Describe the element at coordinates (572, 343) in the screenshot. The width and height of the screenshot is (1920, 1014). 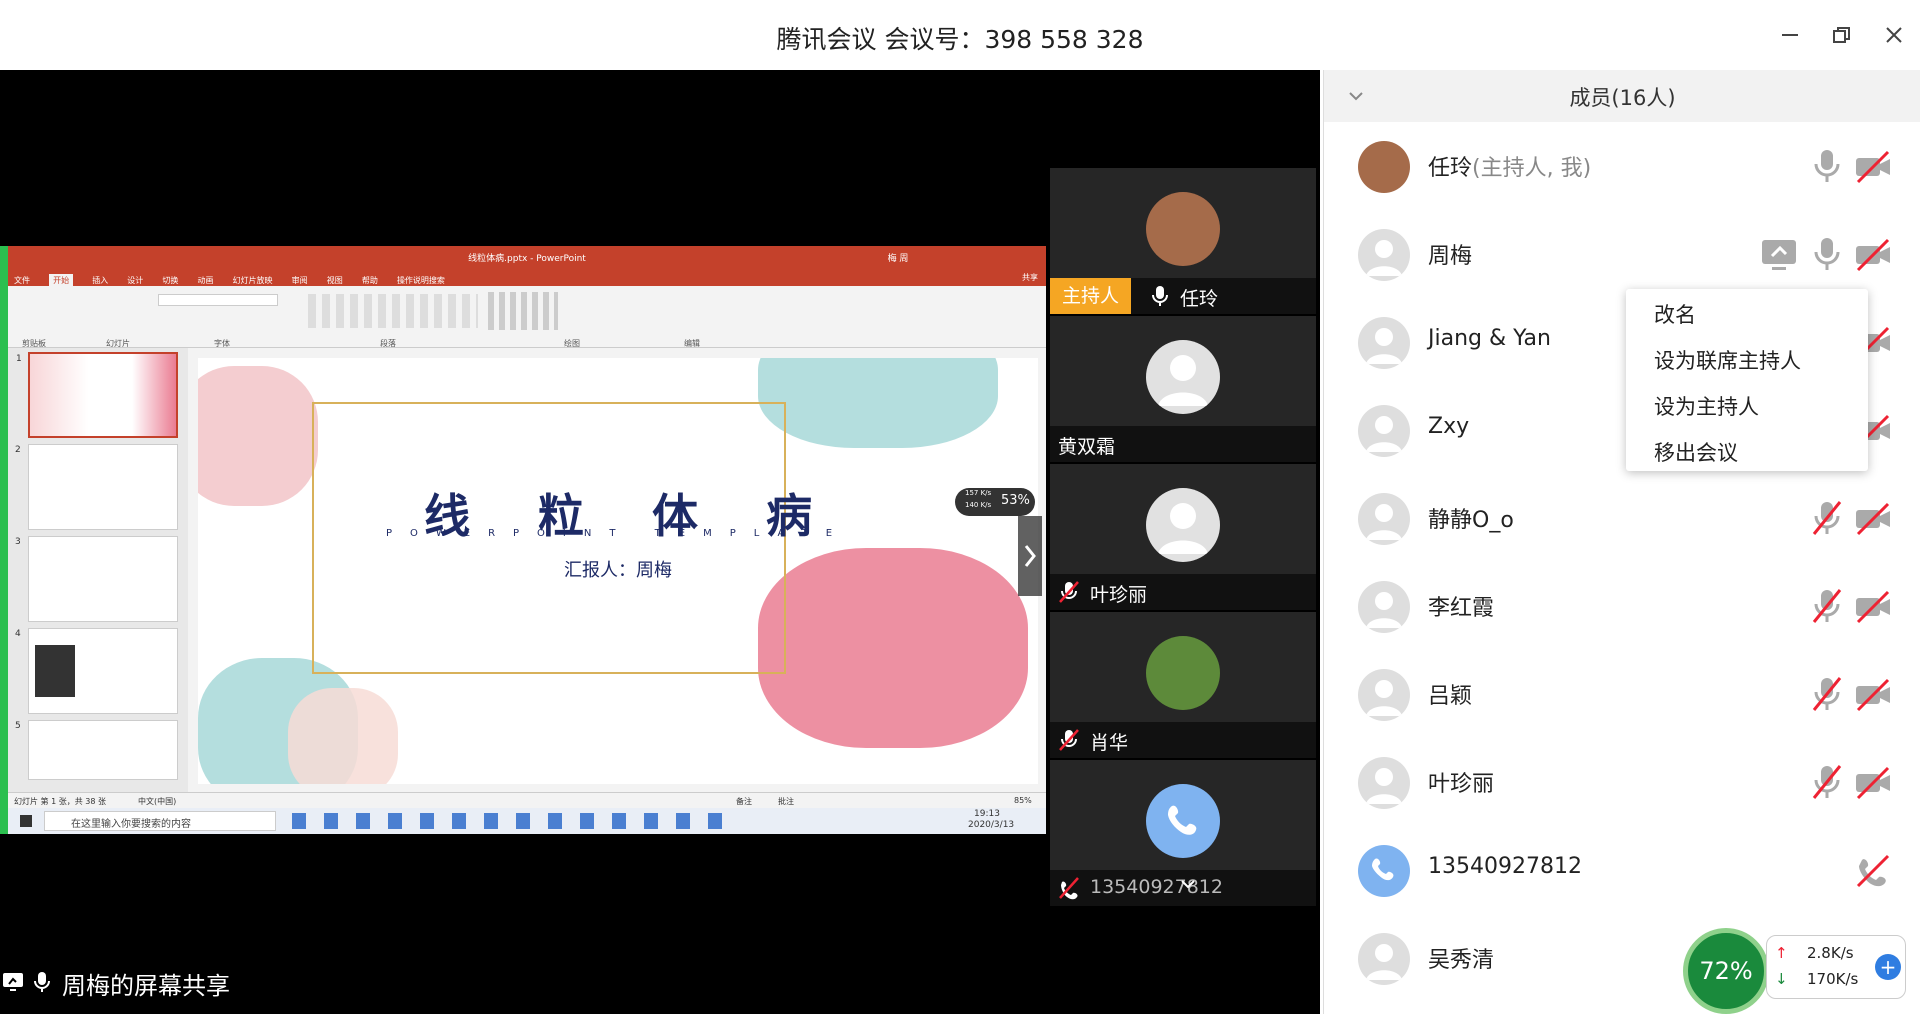
I see `ribbon-group-drawing: 绘图` at that location.